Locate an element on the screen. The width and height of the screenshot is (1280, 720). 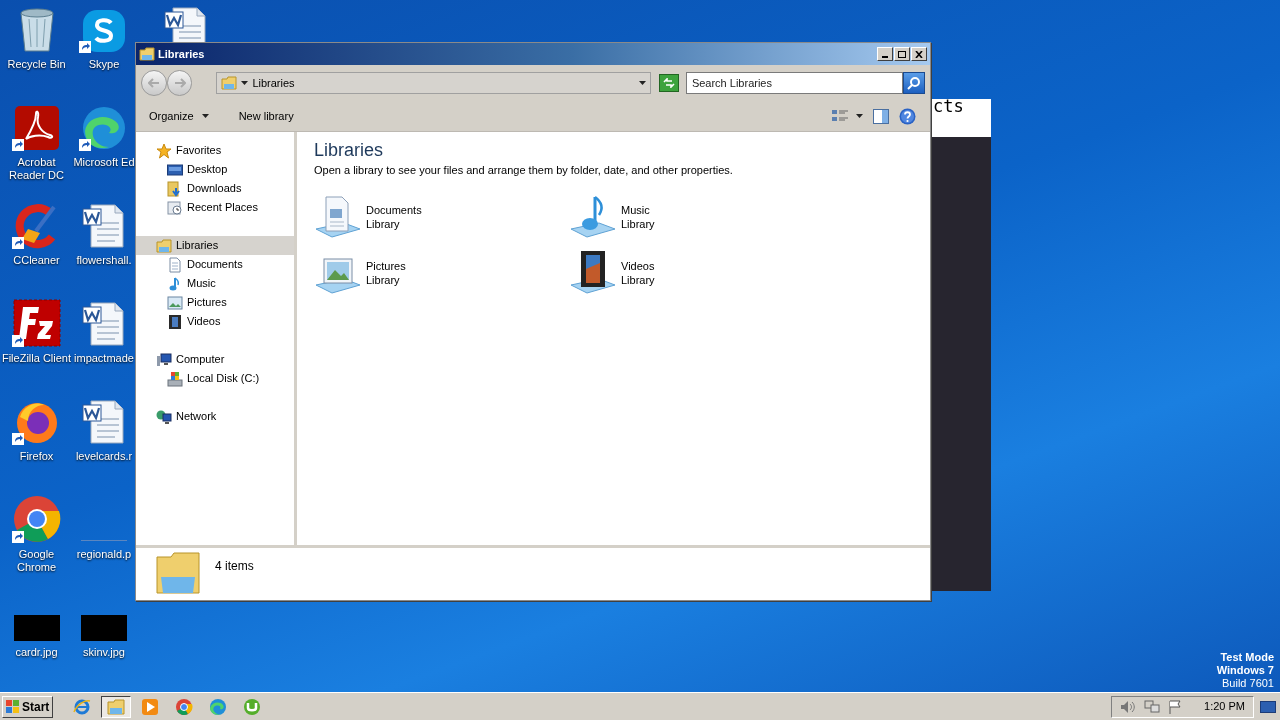
maximize-icon is located at coordinates (902, 54).